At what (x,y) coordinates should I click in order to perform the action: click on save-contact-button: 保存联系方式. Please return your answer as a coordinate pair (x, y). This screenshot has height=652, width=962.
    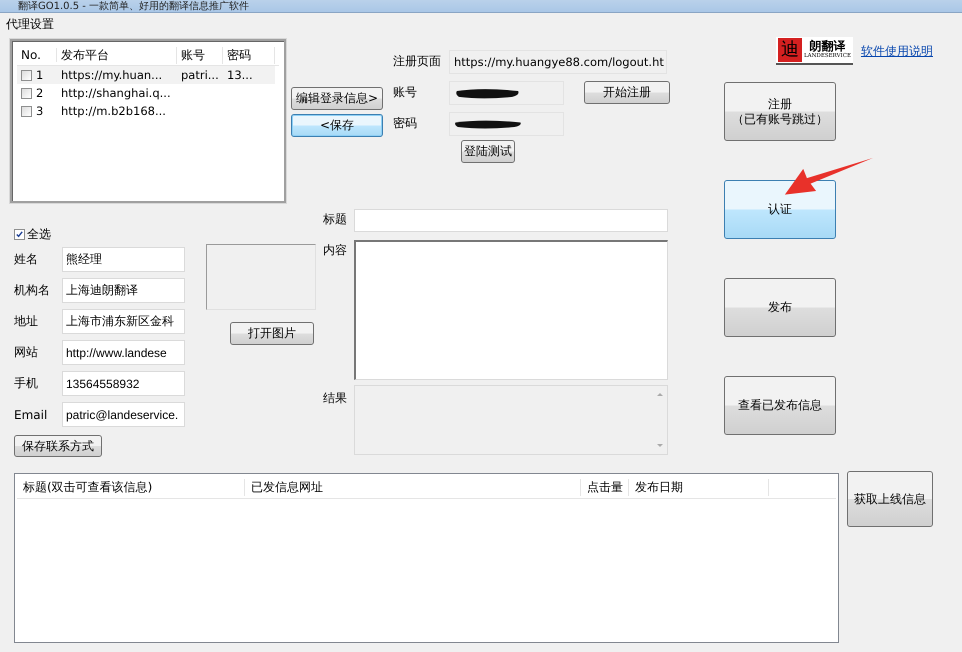
    Looking at the image, I should click on (58, 446).